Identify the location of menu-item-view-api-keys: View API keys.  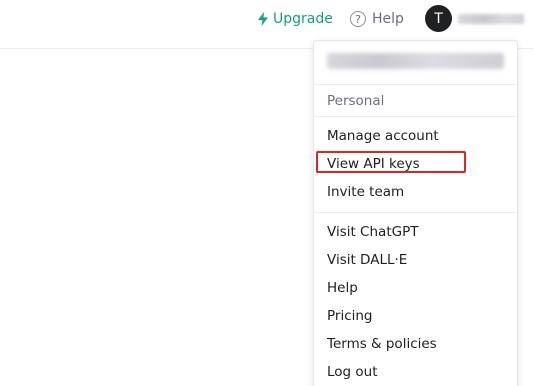
(415, 164).